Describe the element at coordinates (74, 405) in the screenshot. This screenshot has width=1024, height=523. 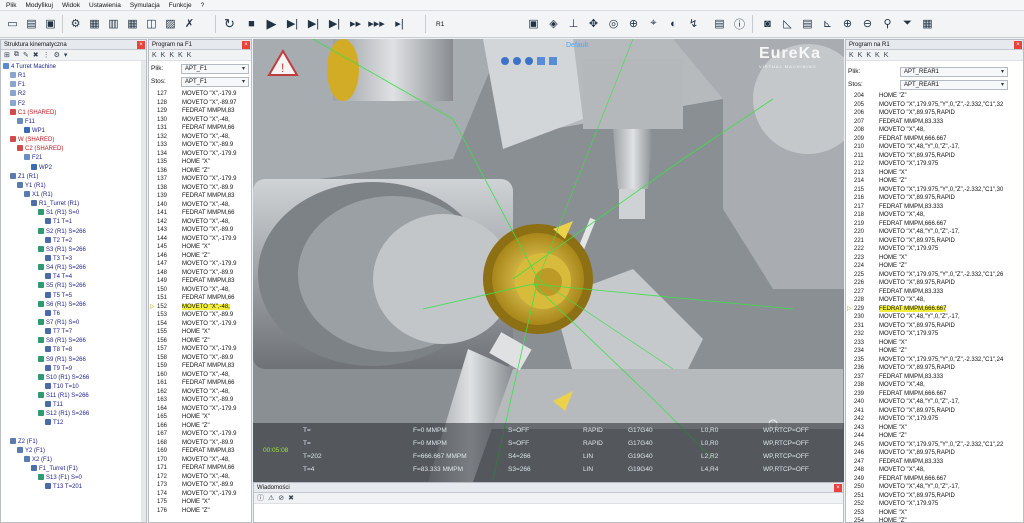
I see `tree-node: T11` at that location.